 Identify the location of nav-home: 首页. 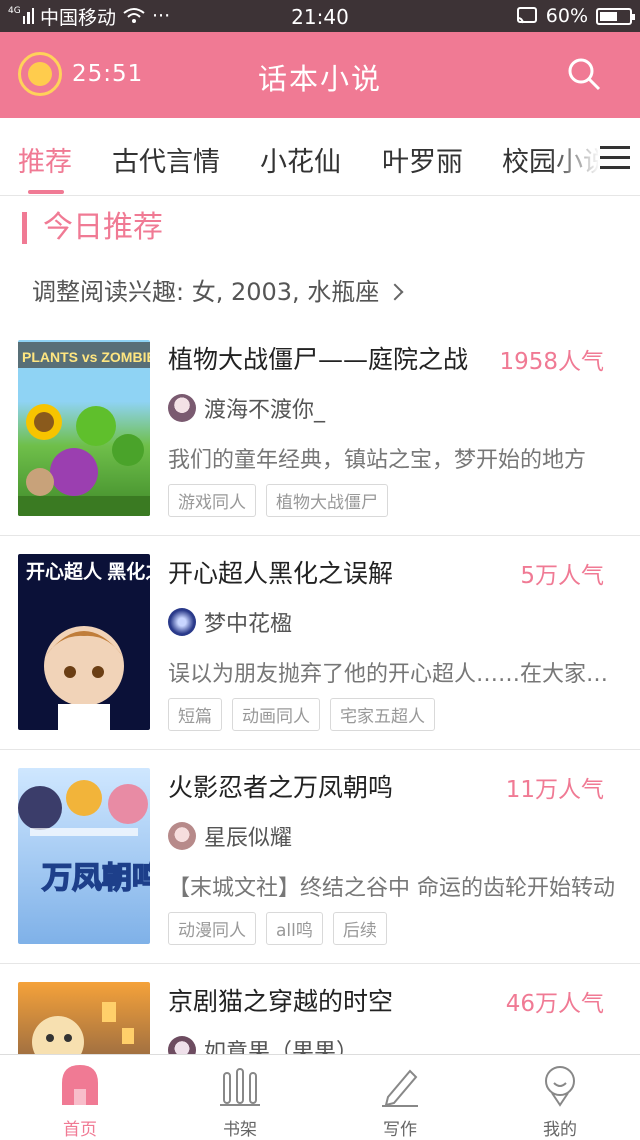
(80, 1101).